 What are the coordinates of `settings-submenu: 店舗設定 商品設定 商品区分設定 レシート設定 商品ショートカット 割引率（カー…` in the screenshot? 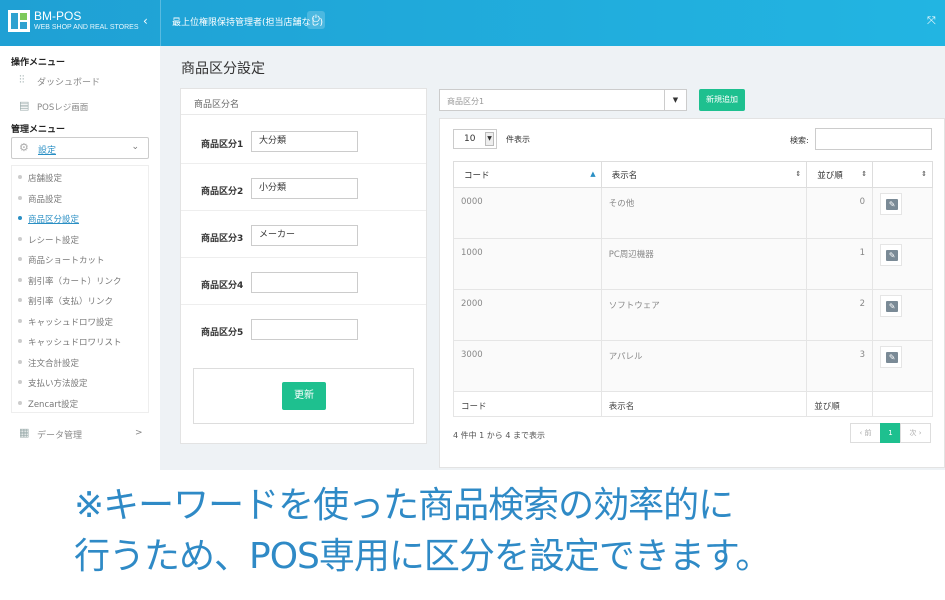 It's located at (80, 289).